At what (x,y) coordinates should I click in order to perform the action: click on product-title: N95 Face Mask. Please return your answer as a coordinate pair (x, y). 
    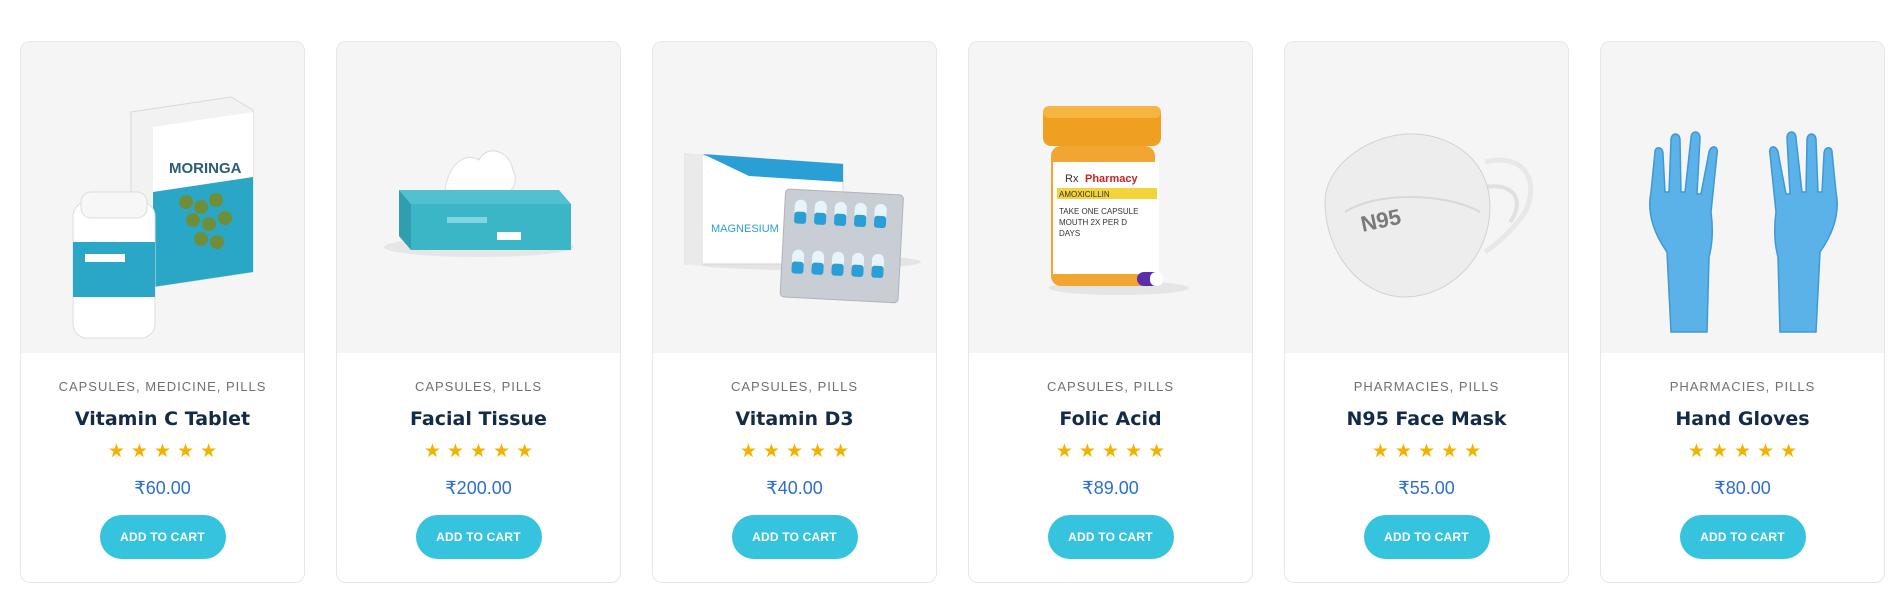
    Looking at the image, I should click on (1426, 419).